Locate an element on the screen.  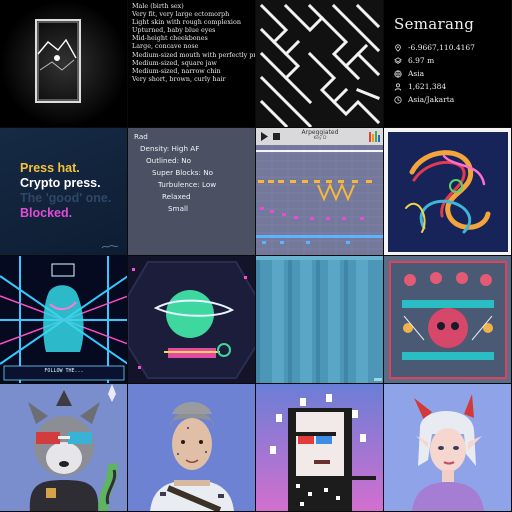
city-elevation-row: 6.97 m is located at coordinates (414, 60).